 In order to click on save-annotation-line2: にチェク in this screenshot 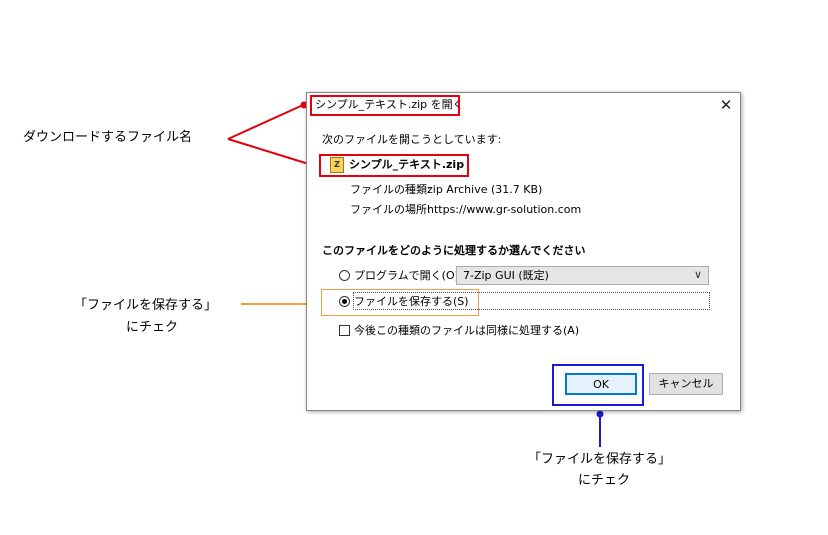, I will do `click(152, 327)`.